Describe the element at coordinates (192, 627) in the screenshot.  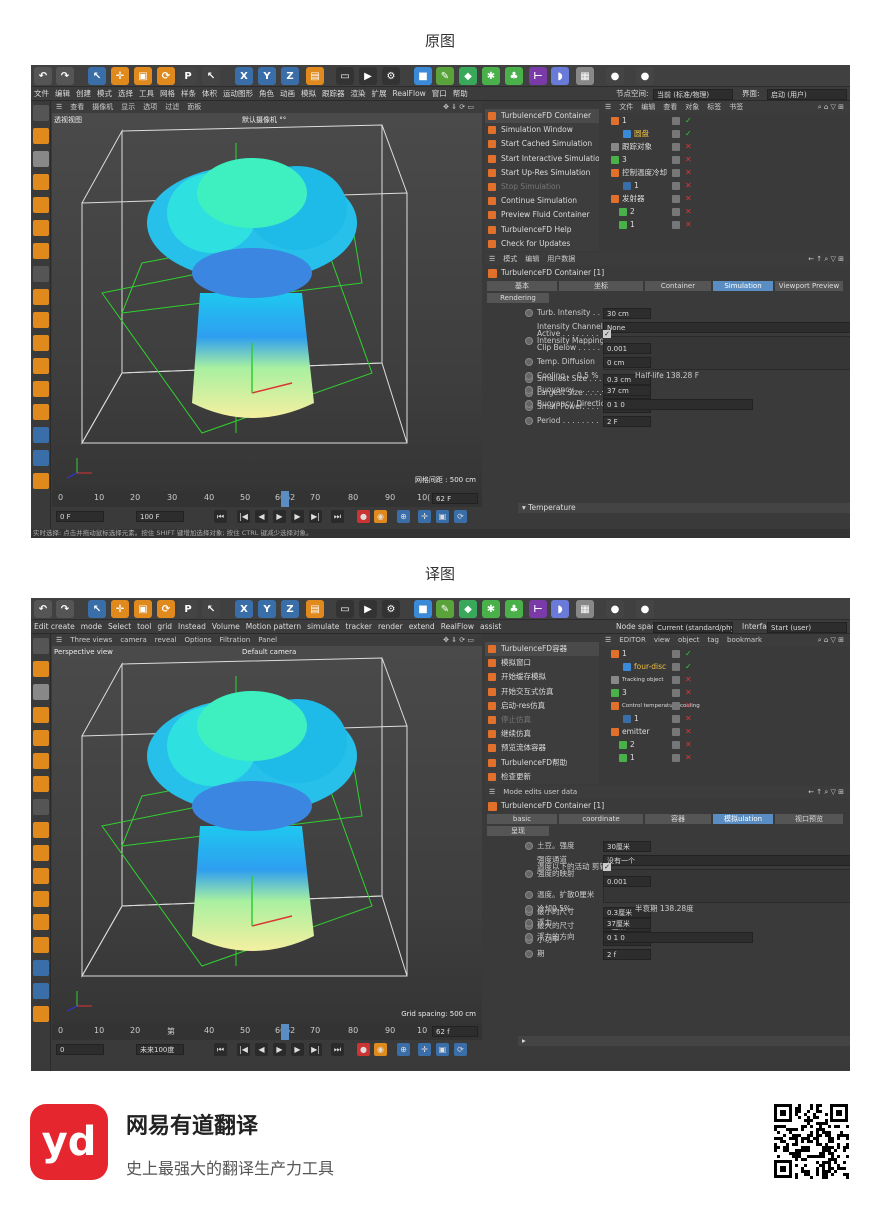
I see `menu-item: Instead` at that location.